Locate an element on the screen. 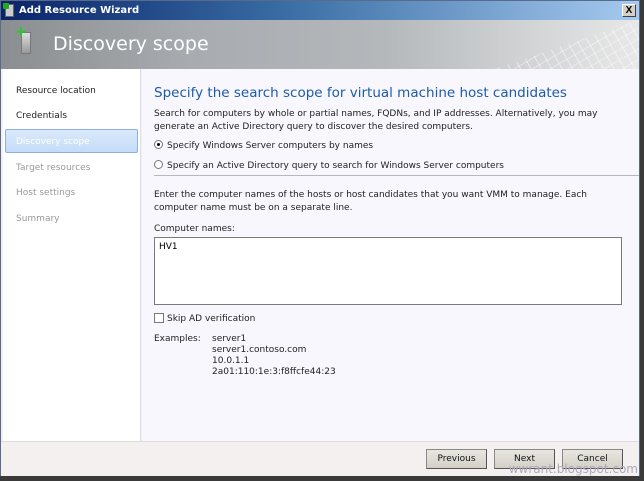 This screenshot has height=481, width=644. example-item: 2a01:110:1e:3:f8ffcfe44:23 is located at coordinates (274, 372).